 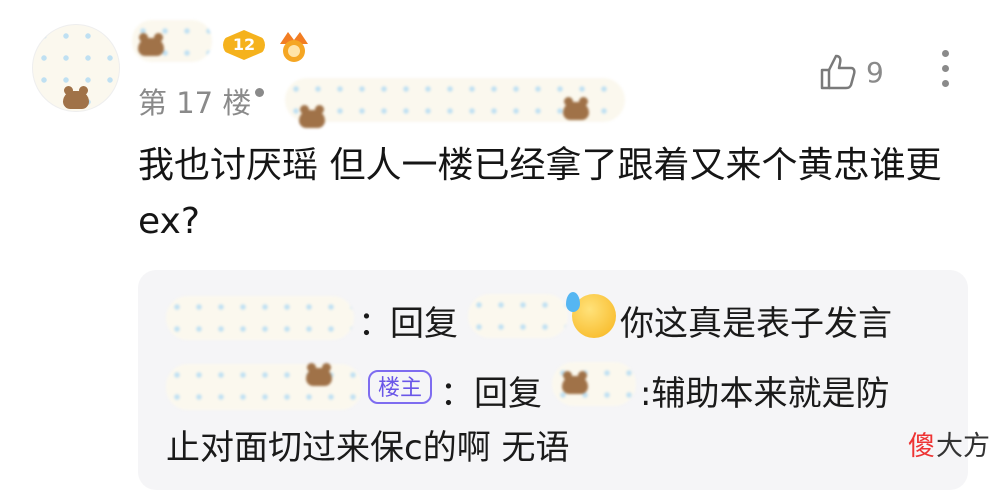 What do you see at coordinates (455, 103) in the screenshot?
I see `post-meta-censored` at bounding box center [455, 103].